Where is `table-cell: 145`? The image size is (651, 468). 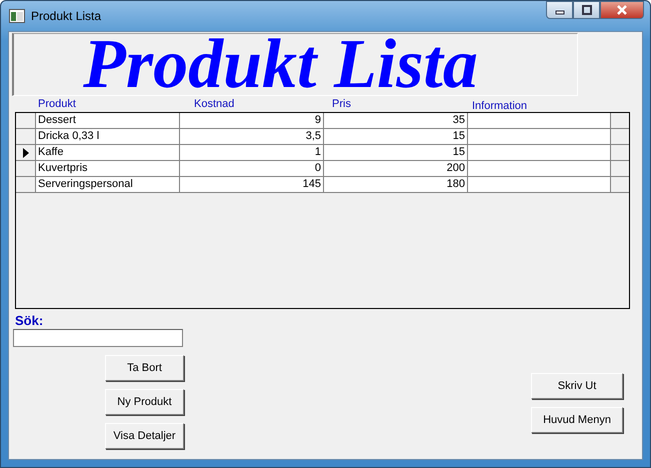
table-cell: 145 is located at coordinates (252, 184).